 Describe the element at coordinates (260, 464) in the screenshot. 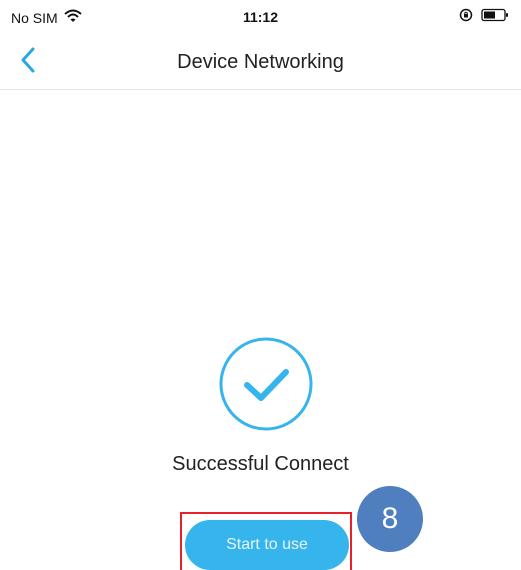

I see `success-message: Successful Connect` at that location.